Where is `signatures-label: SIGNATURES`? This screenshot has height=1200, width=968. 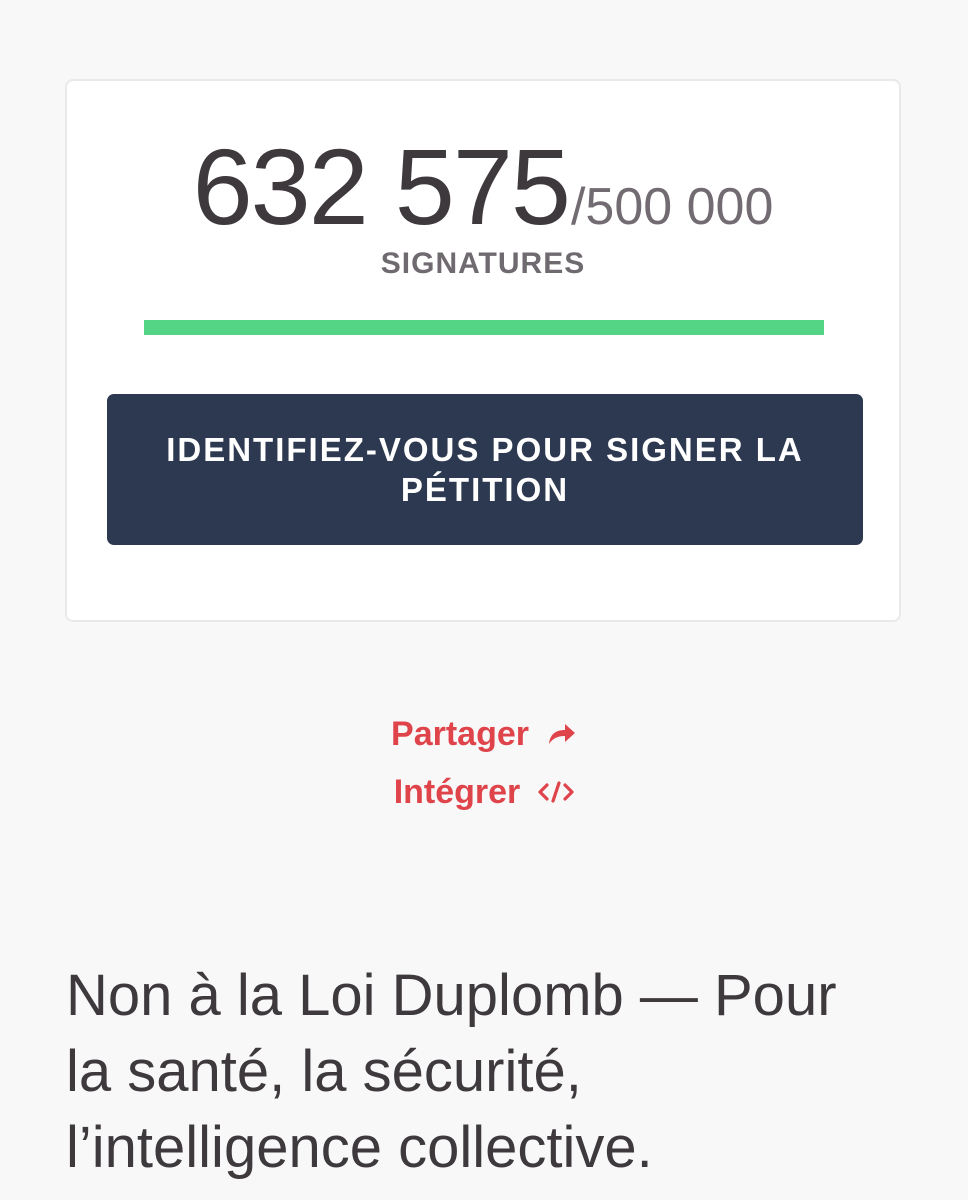 signatures-label: SIGNATURES is located at coordinates (483, 263).